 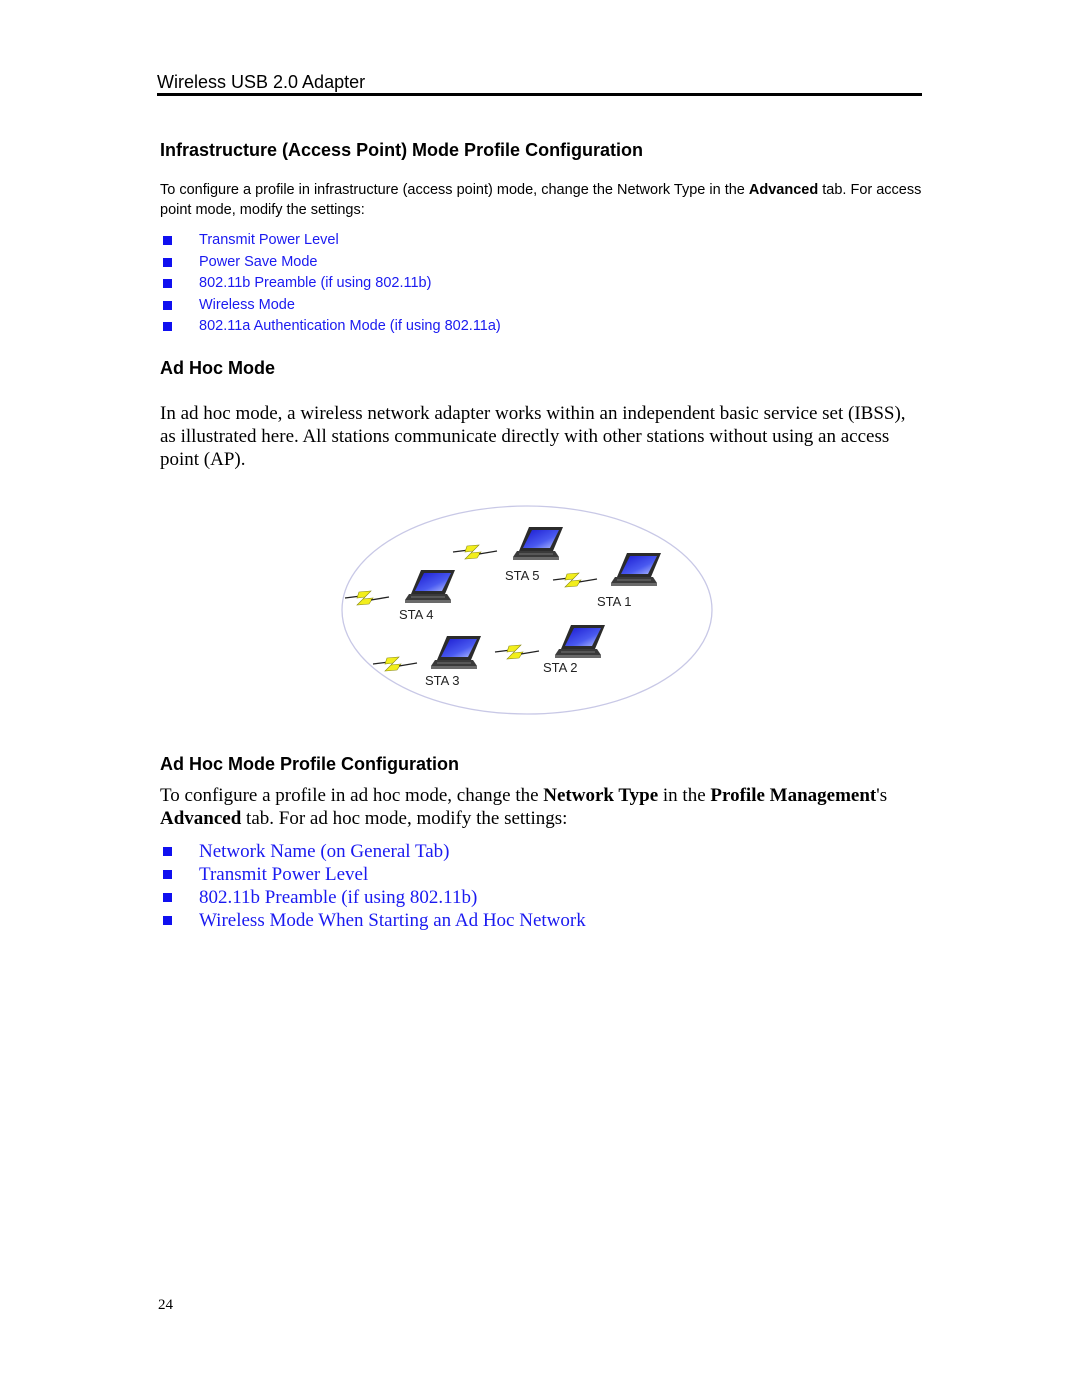 What do you see at coordinates (247, 305) in the screenshot?
I see `link-wireless-mode: Wireless Mode` at bounding box center [247, 305].